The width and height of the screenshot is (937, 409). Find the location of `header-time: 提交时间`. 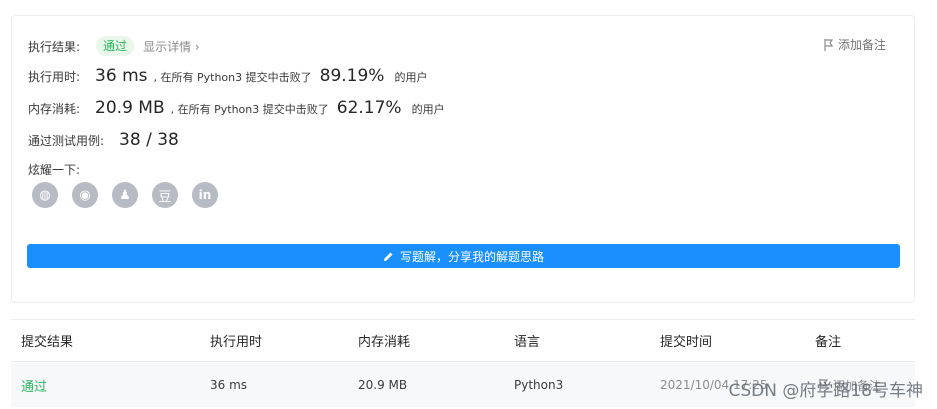

header-time: 提交时间 is located at coordinates (686, 342).